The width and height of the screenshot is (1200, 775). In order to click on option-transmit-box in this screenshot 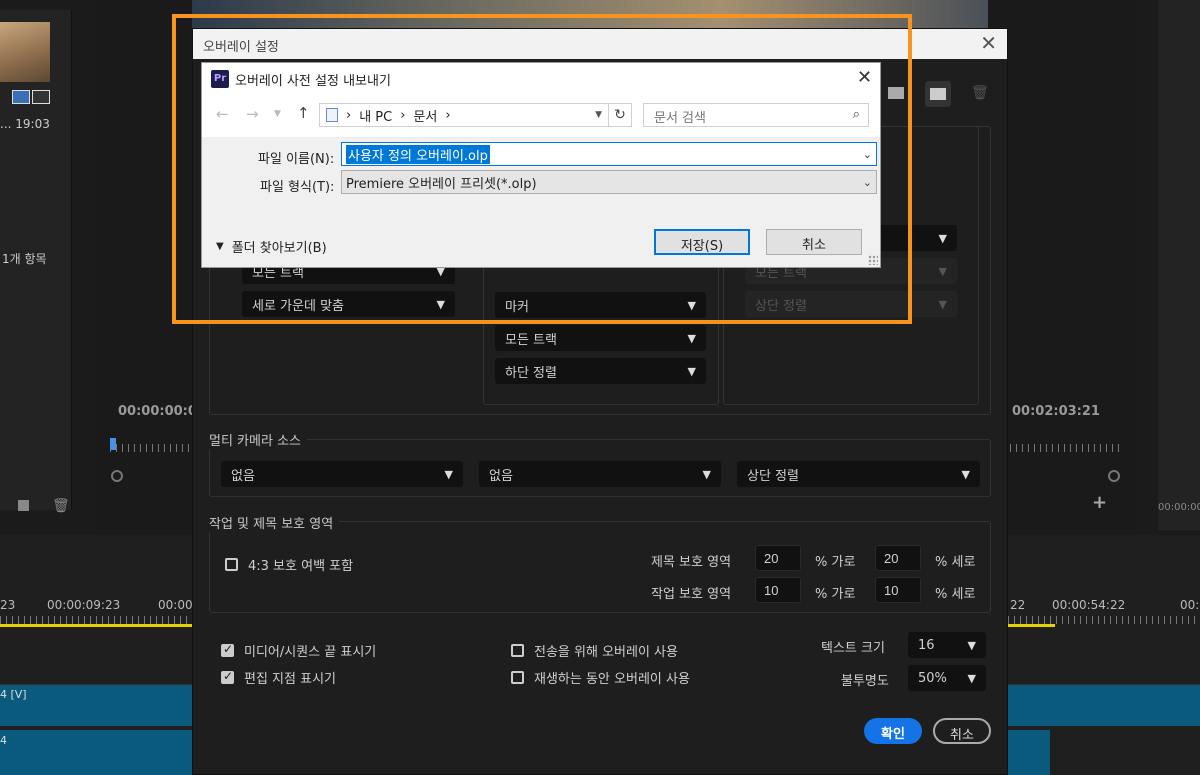, I will do `click(517, 650)`.